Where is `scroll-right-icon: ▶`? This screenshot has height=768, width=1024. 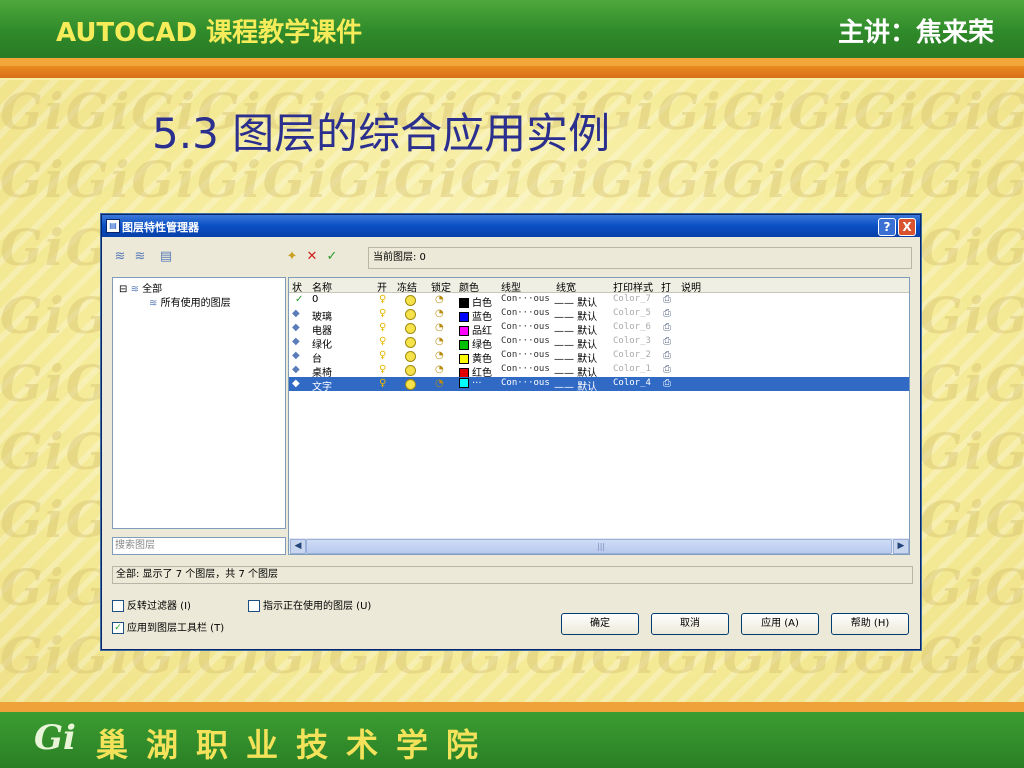 scroll-right-icon: ▶ is located at coordinates (901, 546).